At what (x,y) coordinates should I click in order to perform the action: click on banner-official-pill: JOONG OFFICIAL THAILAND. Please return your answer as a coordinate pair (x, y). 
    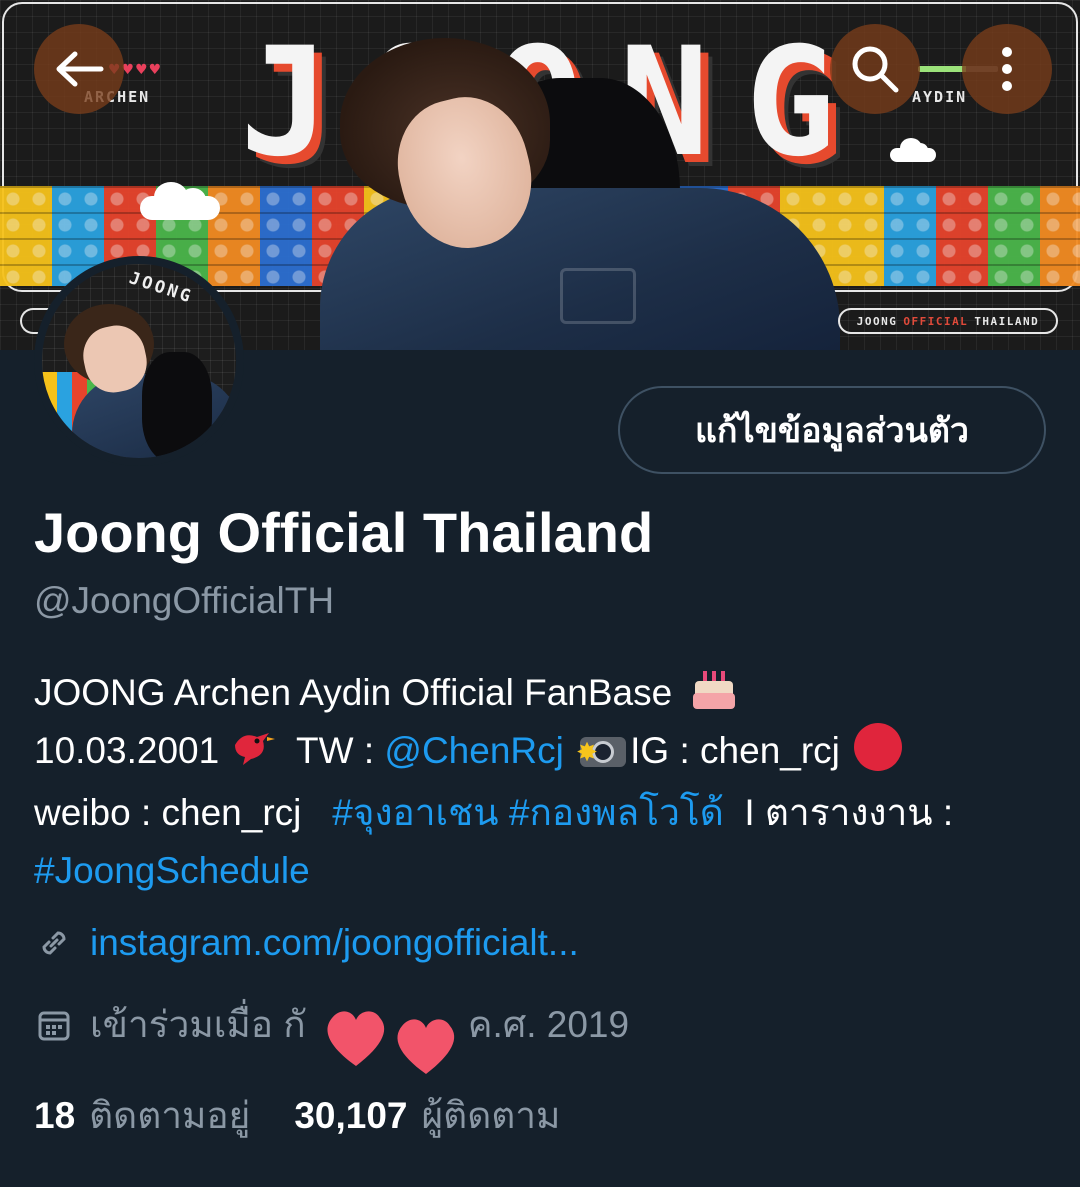
    Looking at the image, I should click on (948, 321).